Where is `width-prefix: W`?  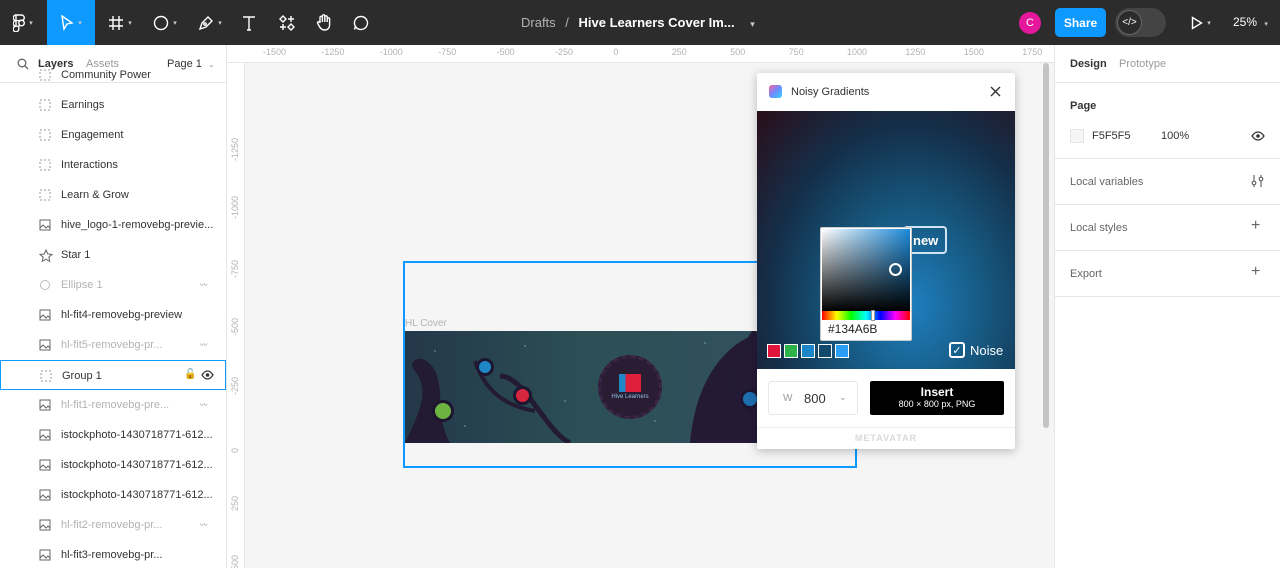
width-prefix: W is located at coordinates (788, 398).